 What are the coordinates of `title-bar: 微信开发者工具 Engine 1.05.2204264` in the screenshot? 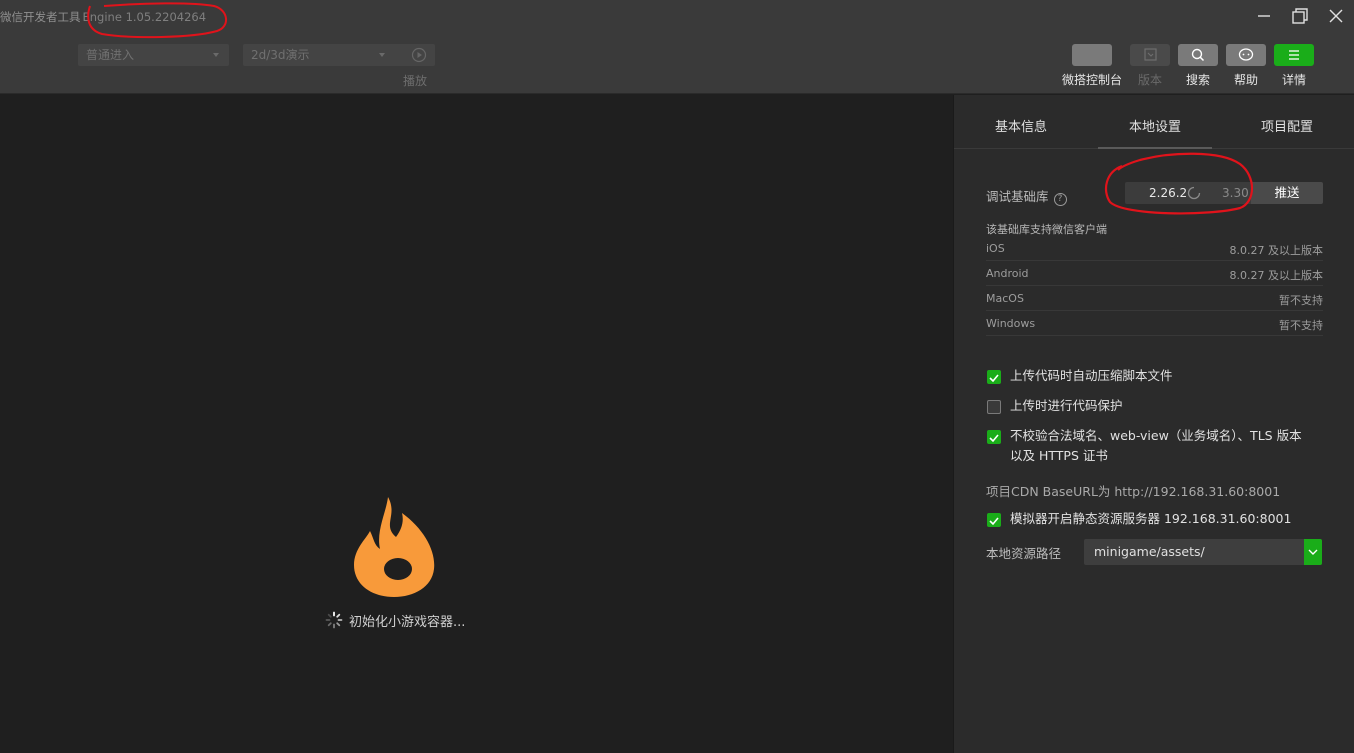 It's located at (677, 17).